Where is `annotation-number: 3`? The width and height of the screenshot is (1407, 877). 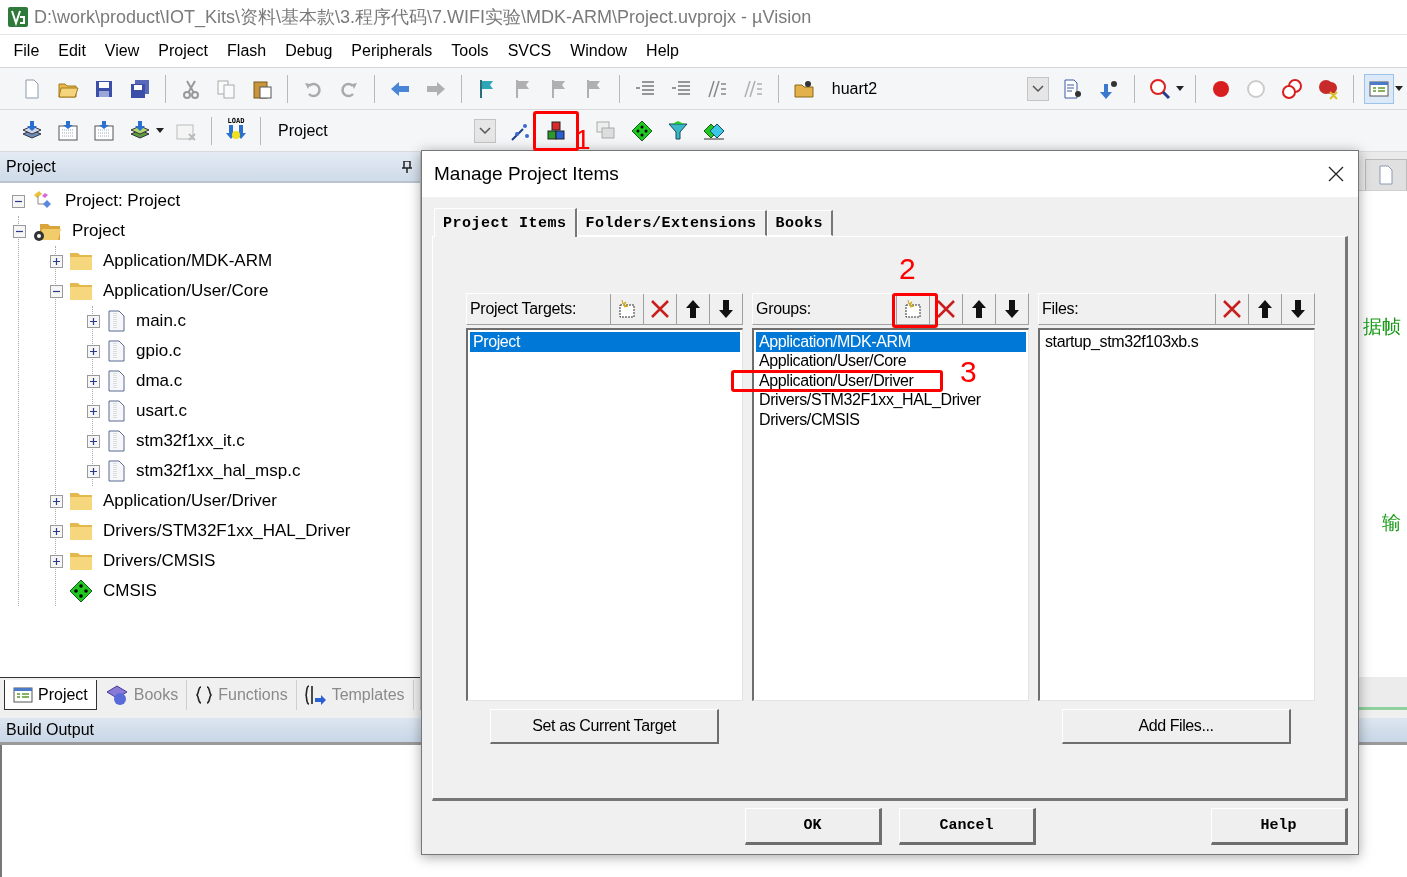
annotation-number: 3 is located at coordinates (968, 372).